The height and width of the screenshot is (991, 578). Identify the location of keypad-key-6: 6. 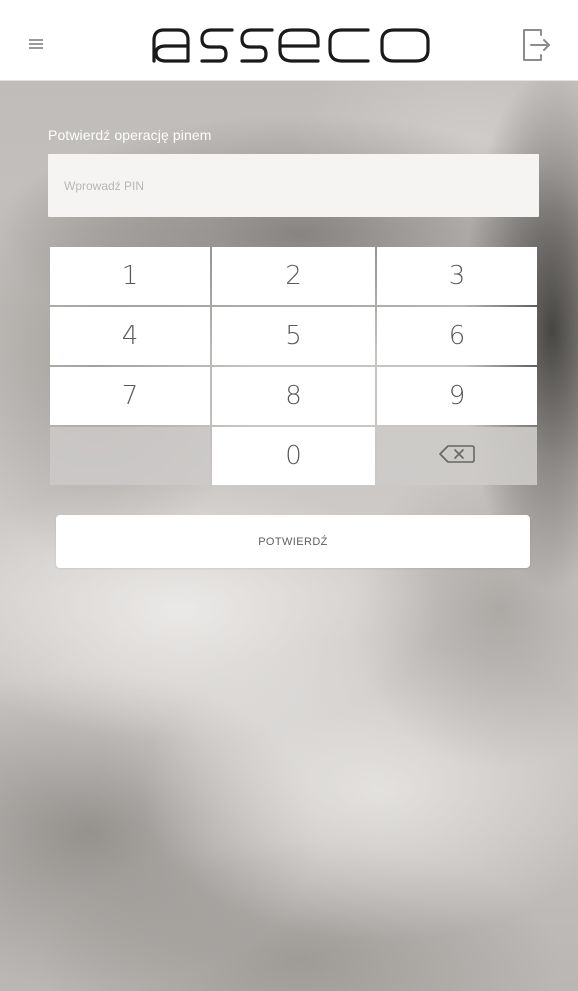
(457, 336).